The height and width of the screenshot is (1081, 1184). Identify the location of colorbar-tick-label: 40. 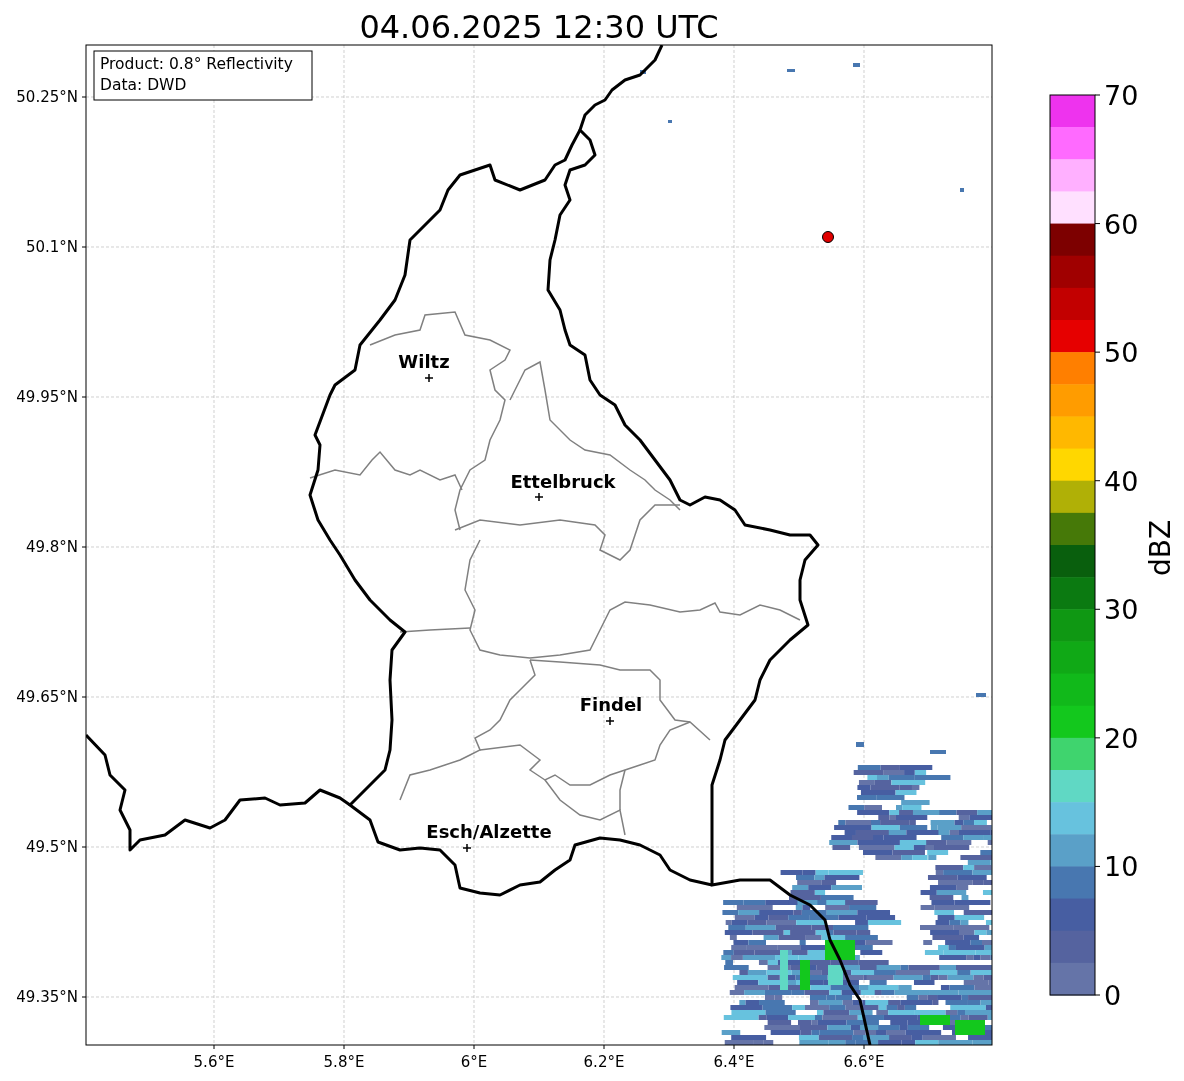
(1121, 481).